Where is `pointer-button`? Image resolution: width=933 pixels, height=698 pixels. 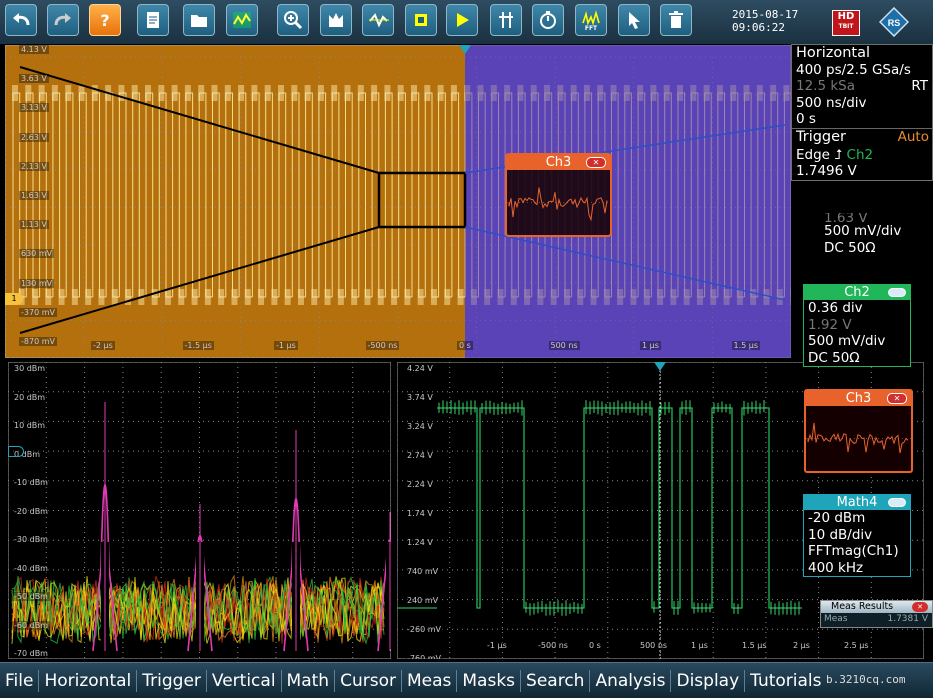
pointer-button is located at coordinates (634, 20).